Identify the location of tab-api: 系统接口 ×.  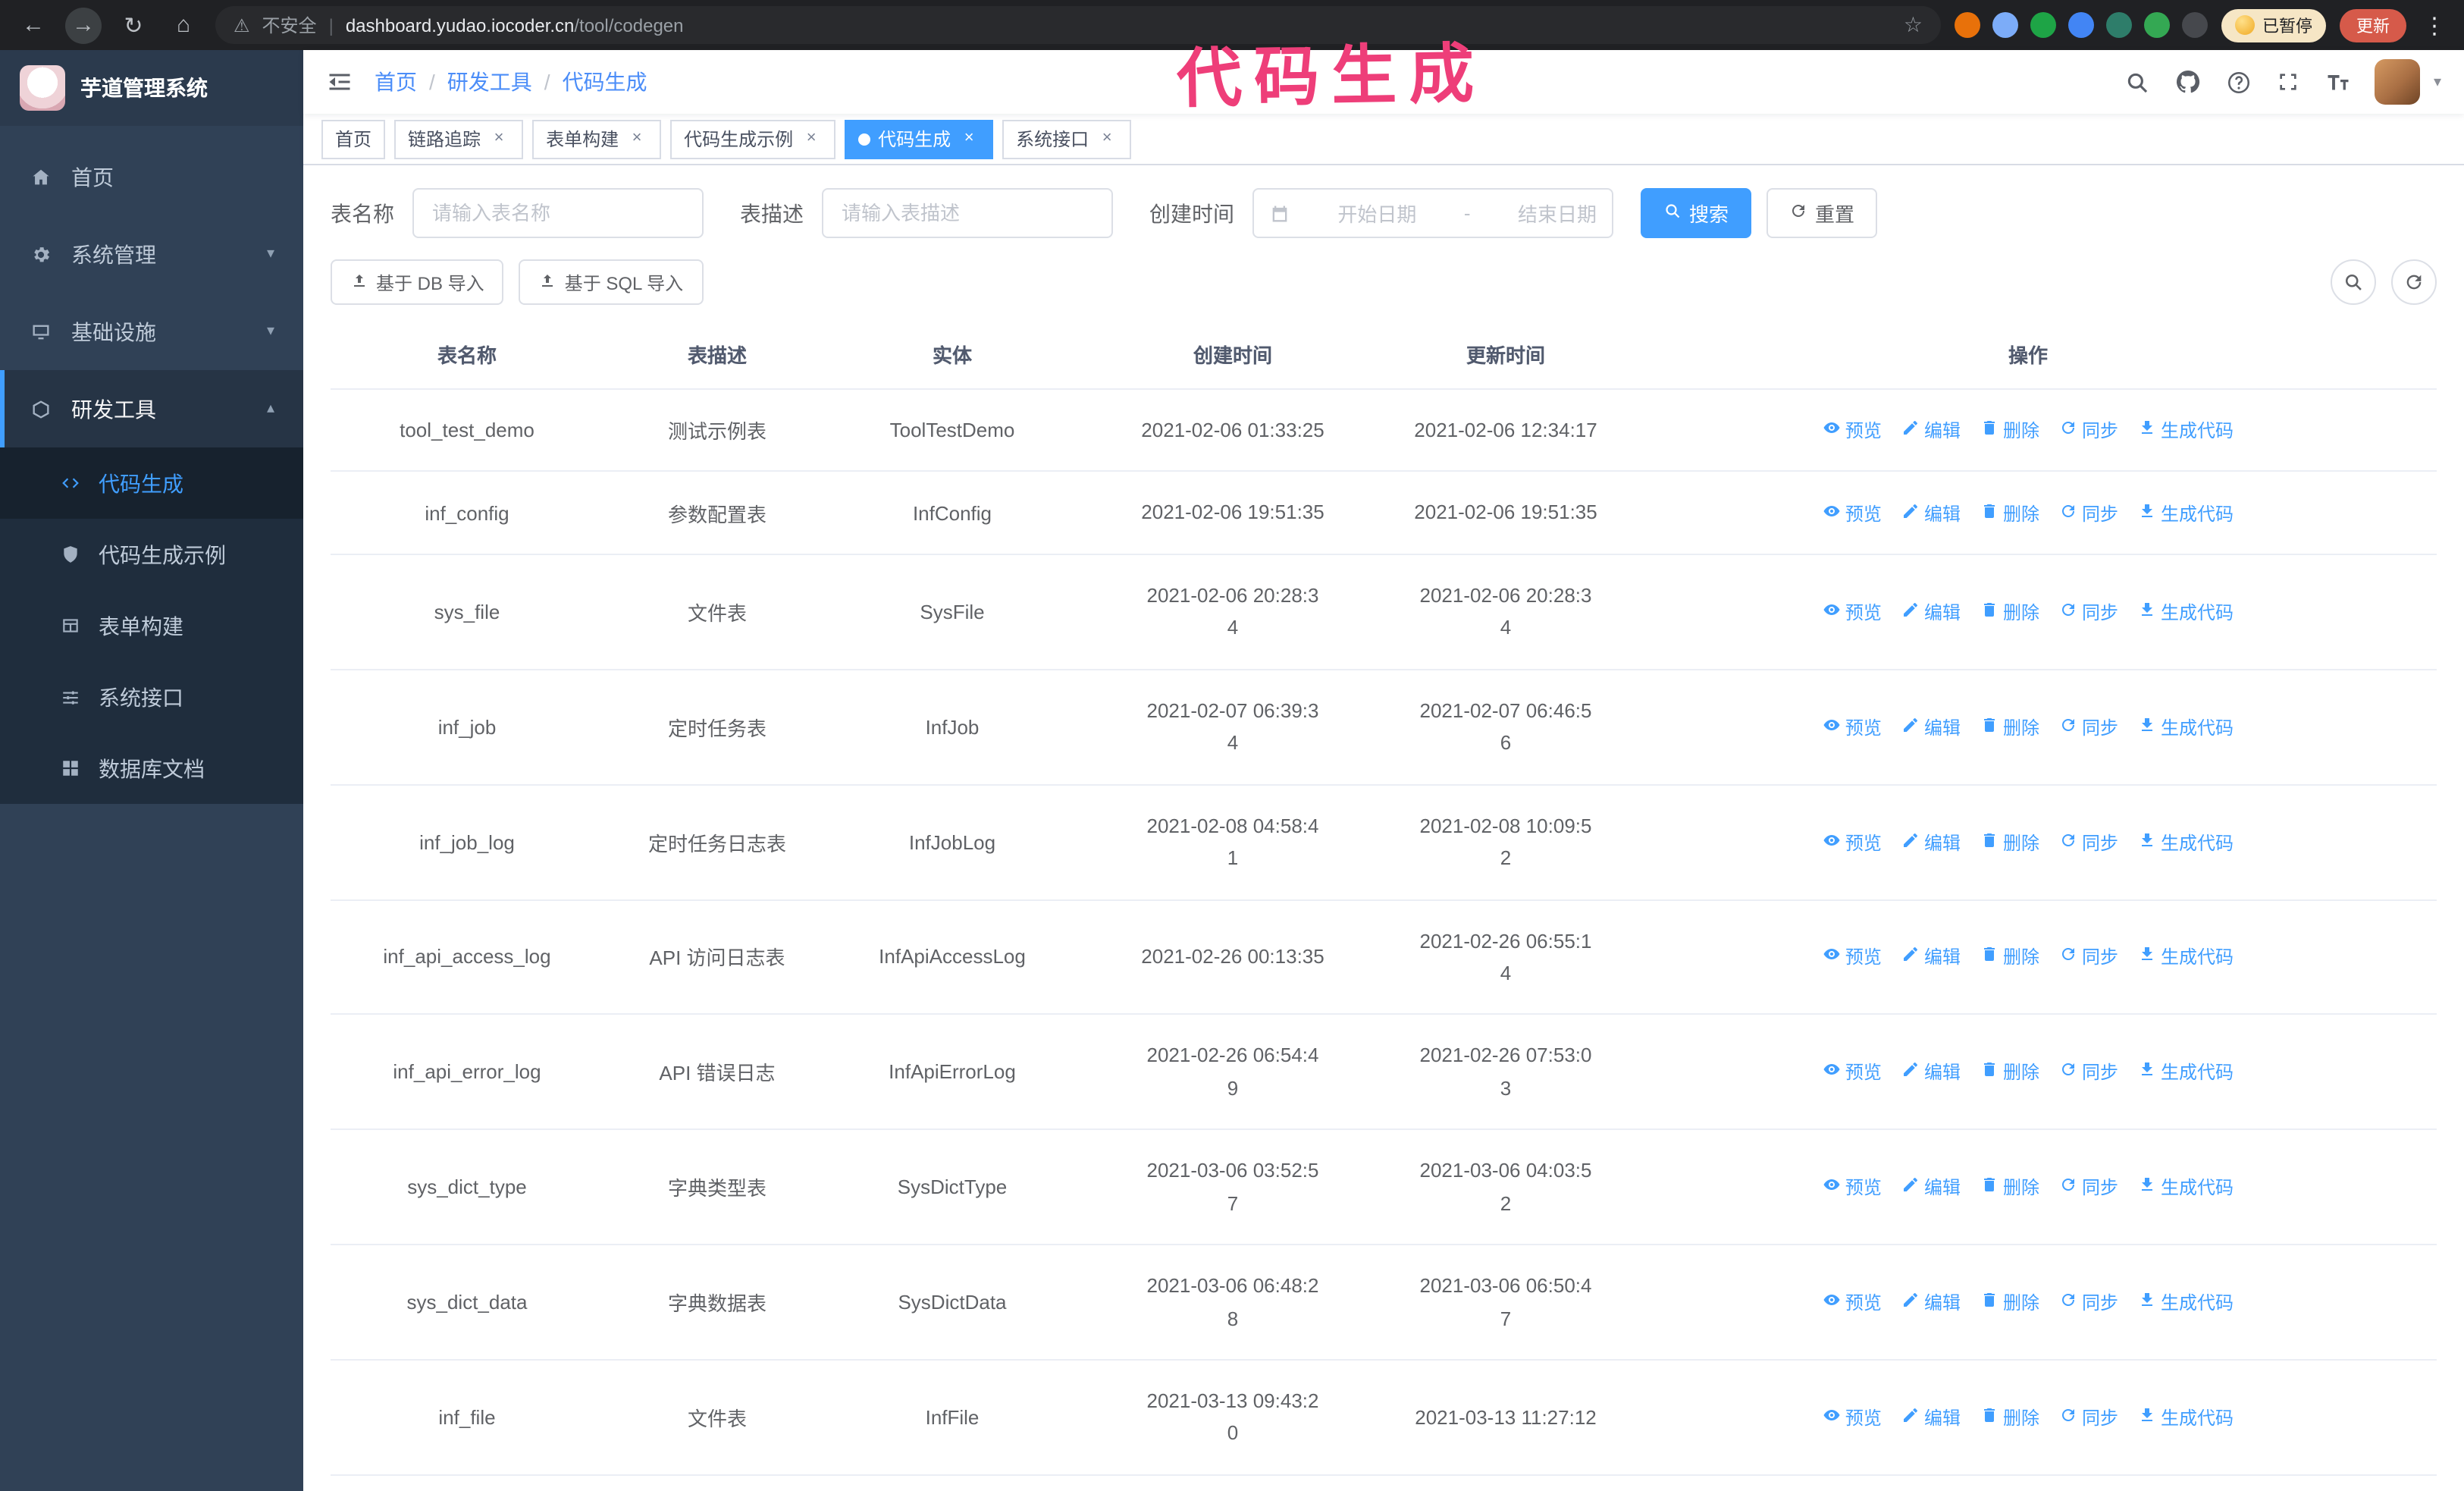
(1067, 139).